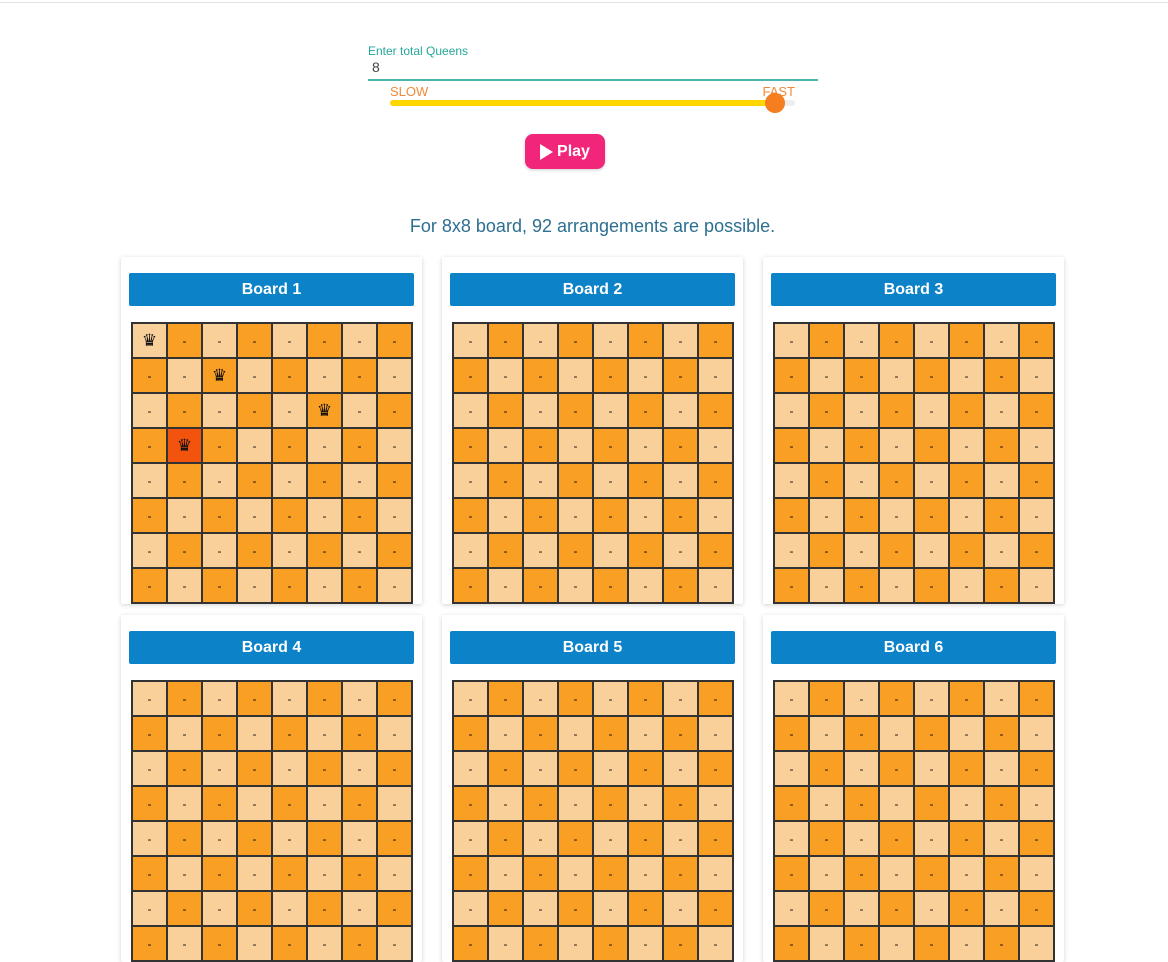 This screenshot has height=962, width=1168. What do you see at coordinates (593, 70) in the screenshot?
I see `queens-input` at bounding box center [593, 70].